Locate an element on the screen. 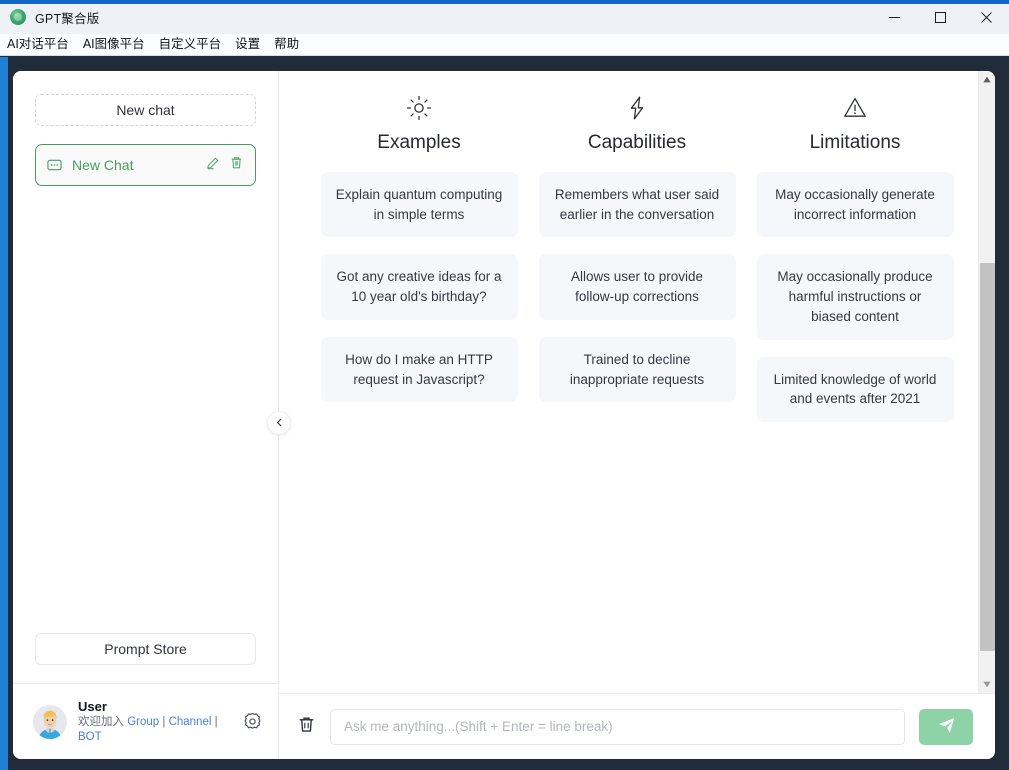 The width and height of the screenshot is (1009, 770). clear-conversation-button is located at coordinates (306, 727).